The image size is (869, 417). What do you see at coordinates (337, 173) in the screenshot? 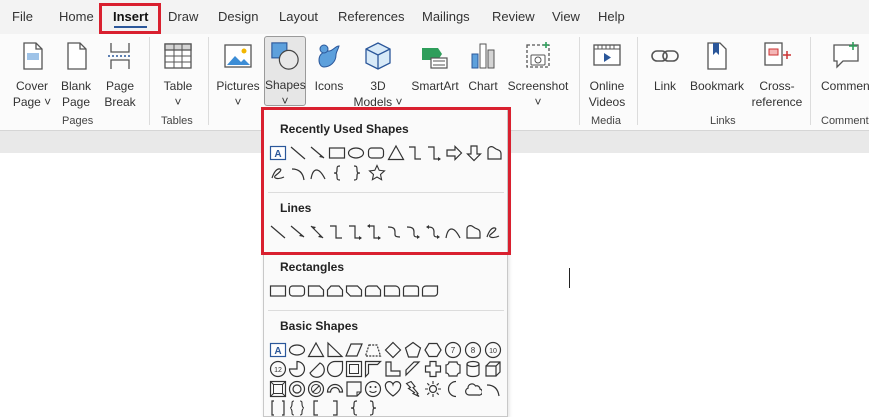
I see `left-brace-shape-icon` at bounding box center [337, 173].